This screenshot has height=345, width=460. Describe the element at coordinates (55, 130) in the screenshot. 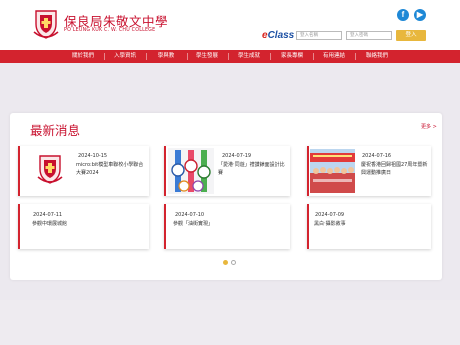

I see `latest-news-title: 最新消息` at that location.